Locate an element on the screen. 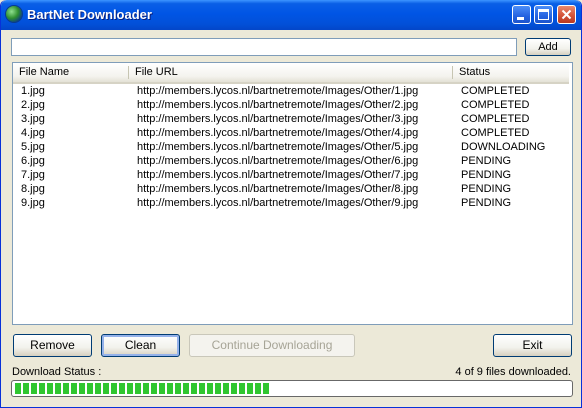 This screenshot has width=582, height=408. file-name: 9.jpg is located at coordinates (33, 203).